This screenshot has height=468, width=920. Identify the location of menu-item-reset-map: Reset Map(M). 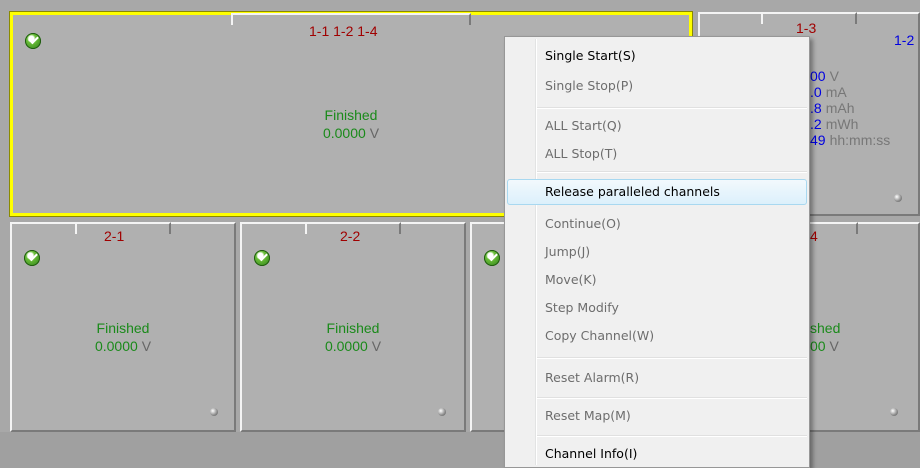
(588, 416).